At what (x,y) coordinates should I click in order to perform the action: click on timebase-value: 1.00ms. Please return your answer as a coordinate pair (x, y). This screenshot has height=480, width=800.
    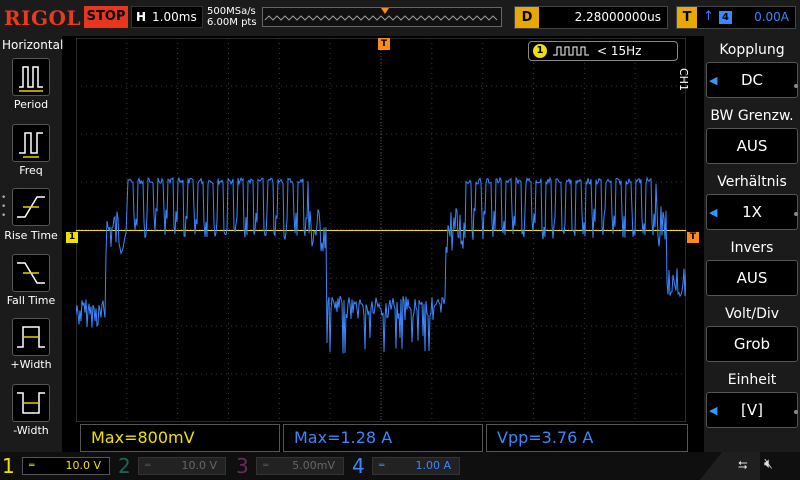
    Looking at the image, I should click on (174, 17).